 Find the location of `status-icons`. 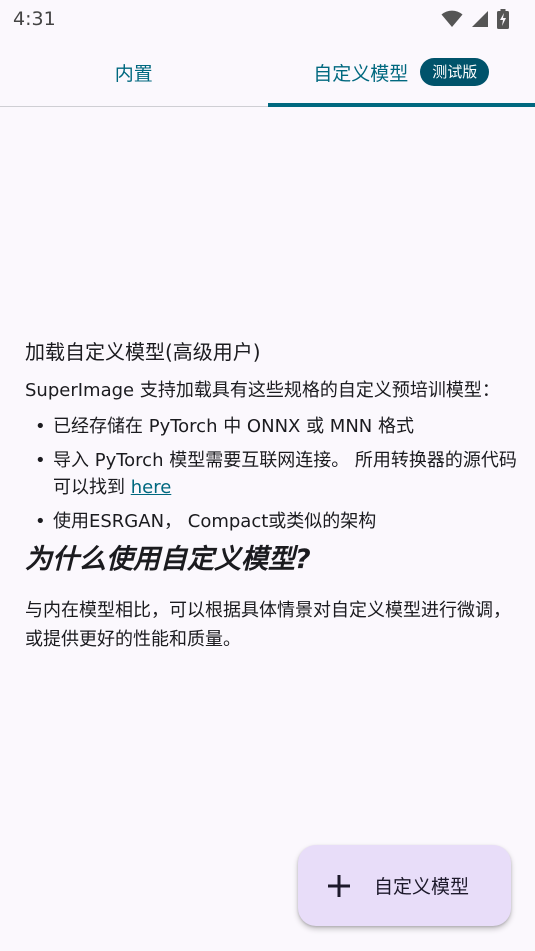

status-icons is located at coordinates (475, 19).